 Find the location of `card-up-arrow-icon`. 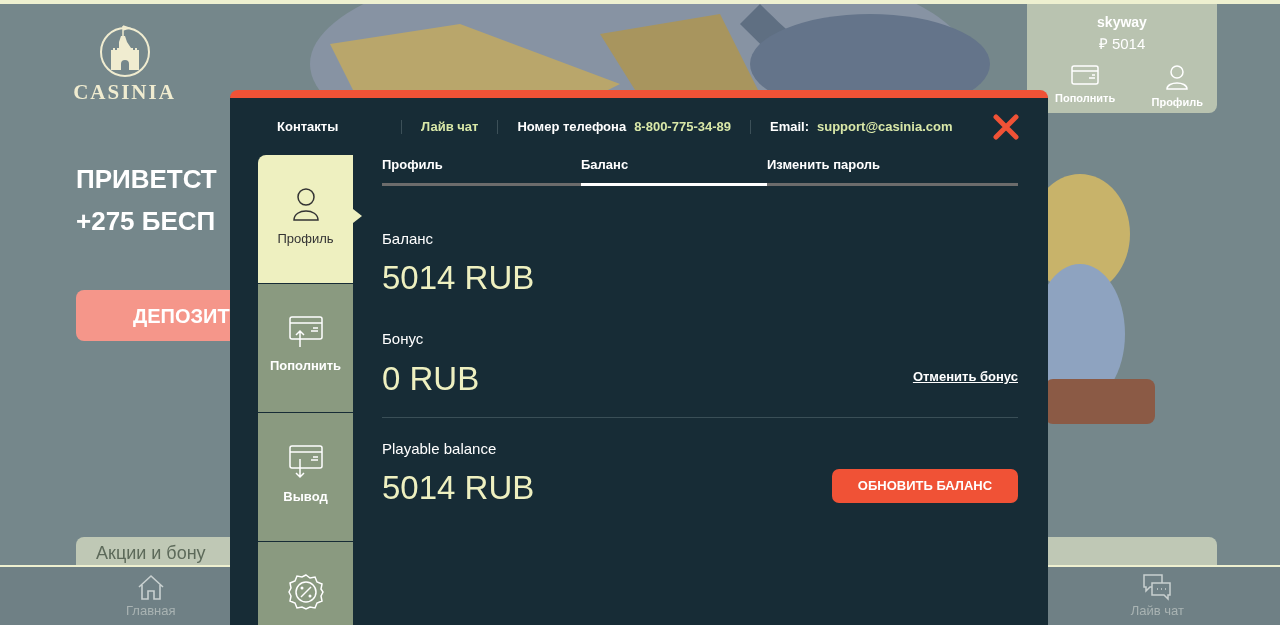

card-up-arrow-icon is located at coordinates (305, 332).